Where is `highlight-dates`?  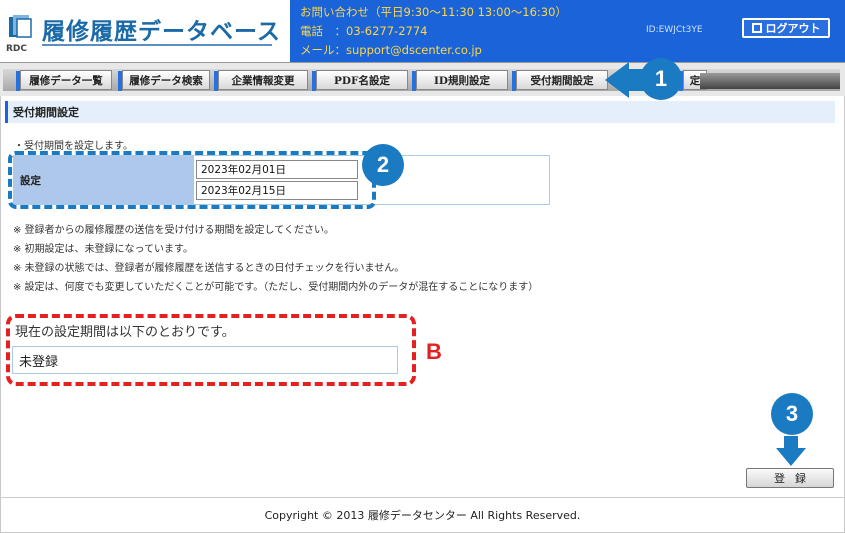
highlight-dates is located at coordinates (192, 180).